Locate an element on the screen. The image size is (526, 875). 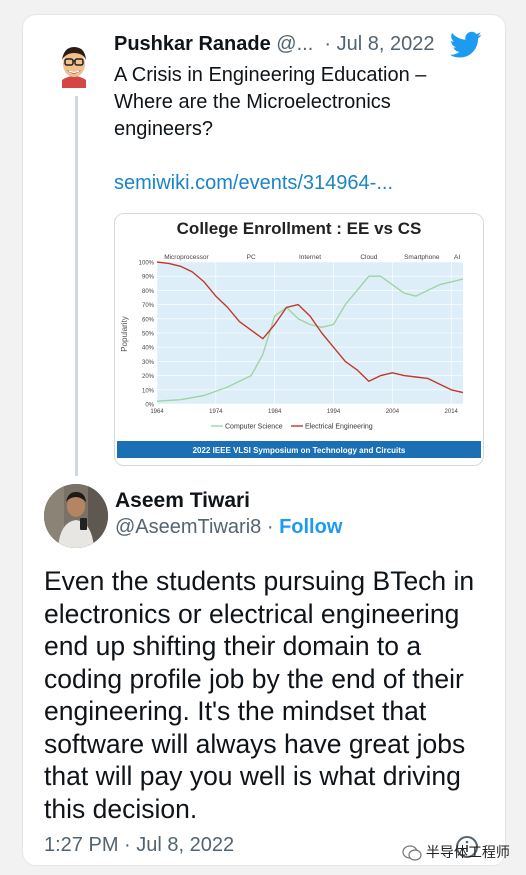
y-tick-label: 10% is located at coordinates (148, 391).